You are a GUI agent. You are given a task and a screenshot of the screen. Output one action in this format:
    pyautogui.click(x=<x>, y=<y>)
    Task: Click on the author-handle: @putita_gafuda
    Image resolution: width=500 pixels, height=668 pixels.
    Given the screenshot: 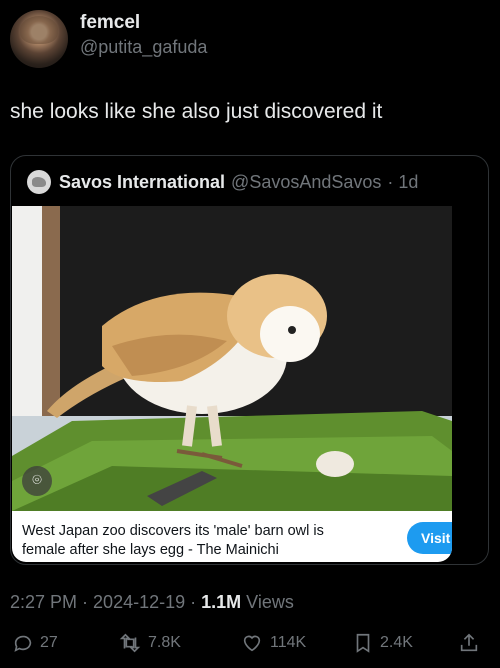 What is the action you would take?
    pyautogui.click(x=143, y=47)
    